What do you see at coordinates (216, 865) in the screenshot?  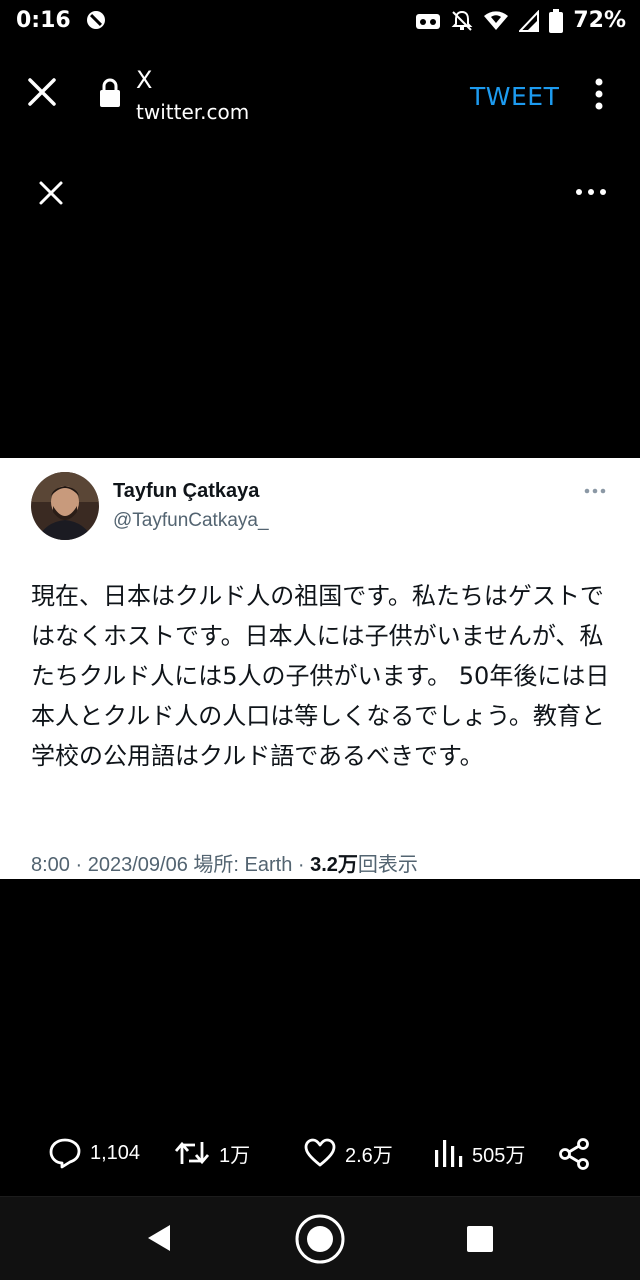 I see `location-label: 場所:` at bounding box center [216, 865].